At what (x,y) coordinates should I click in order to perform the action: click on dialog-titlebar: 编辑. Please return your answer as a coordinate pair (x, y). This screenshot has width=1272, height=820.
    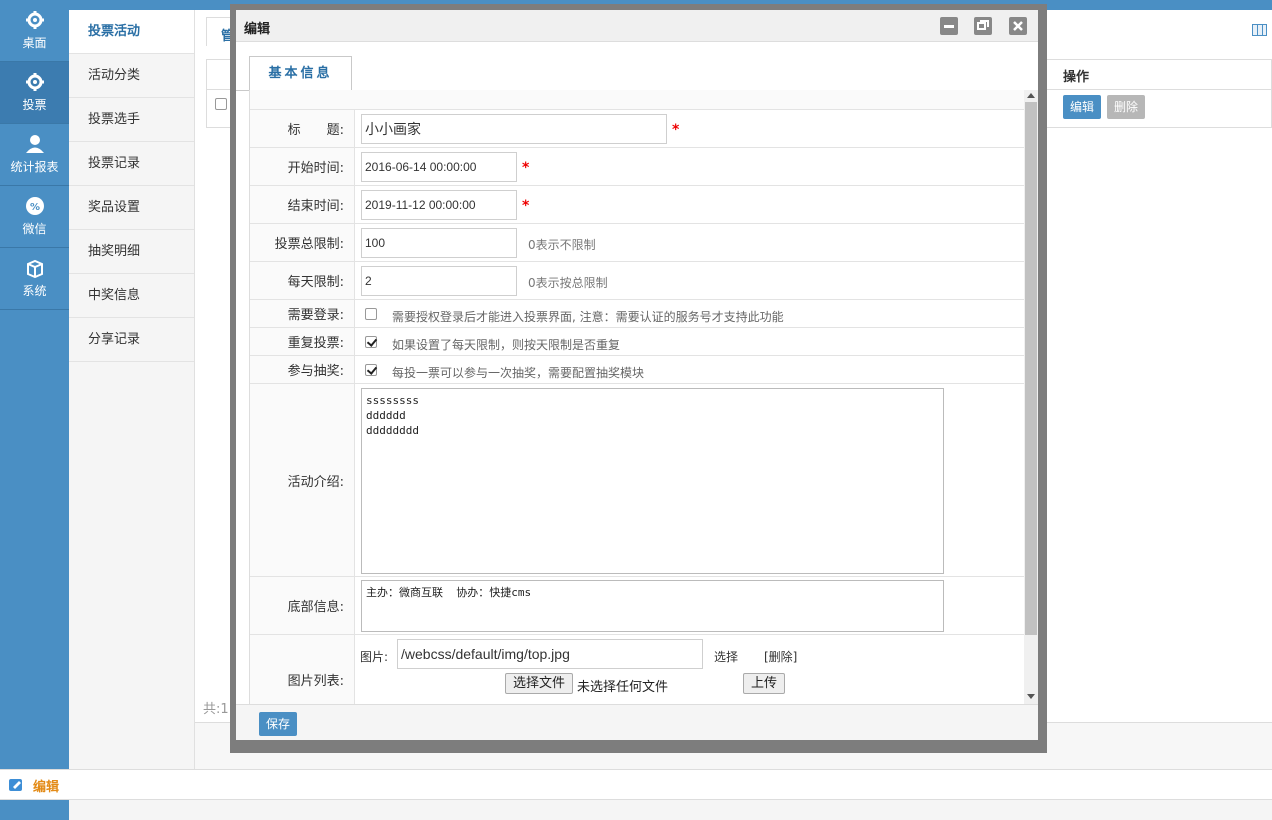
    Looking at the image, I should click on (637, 26).